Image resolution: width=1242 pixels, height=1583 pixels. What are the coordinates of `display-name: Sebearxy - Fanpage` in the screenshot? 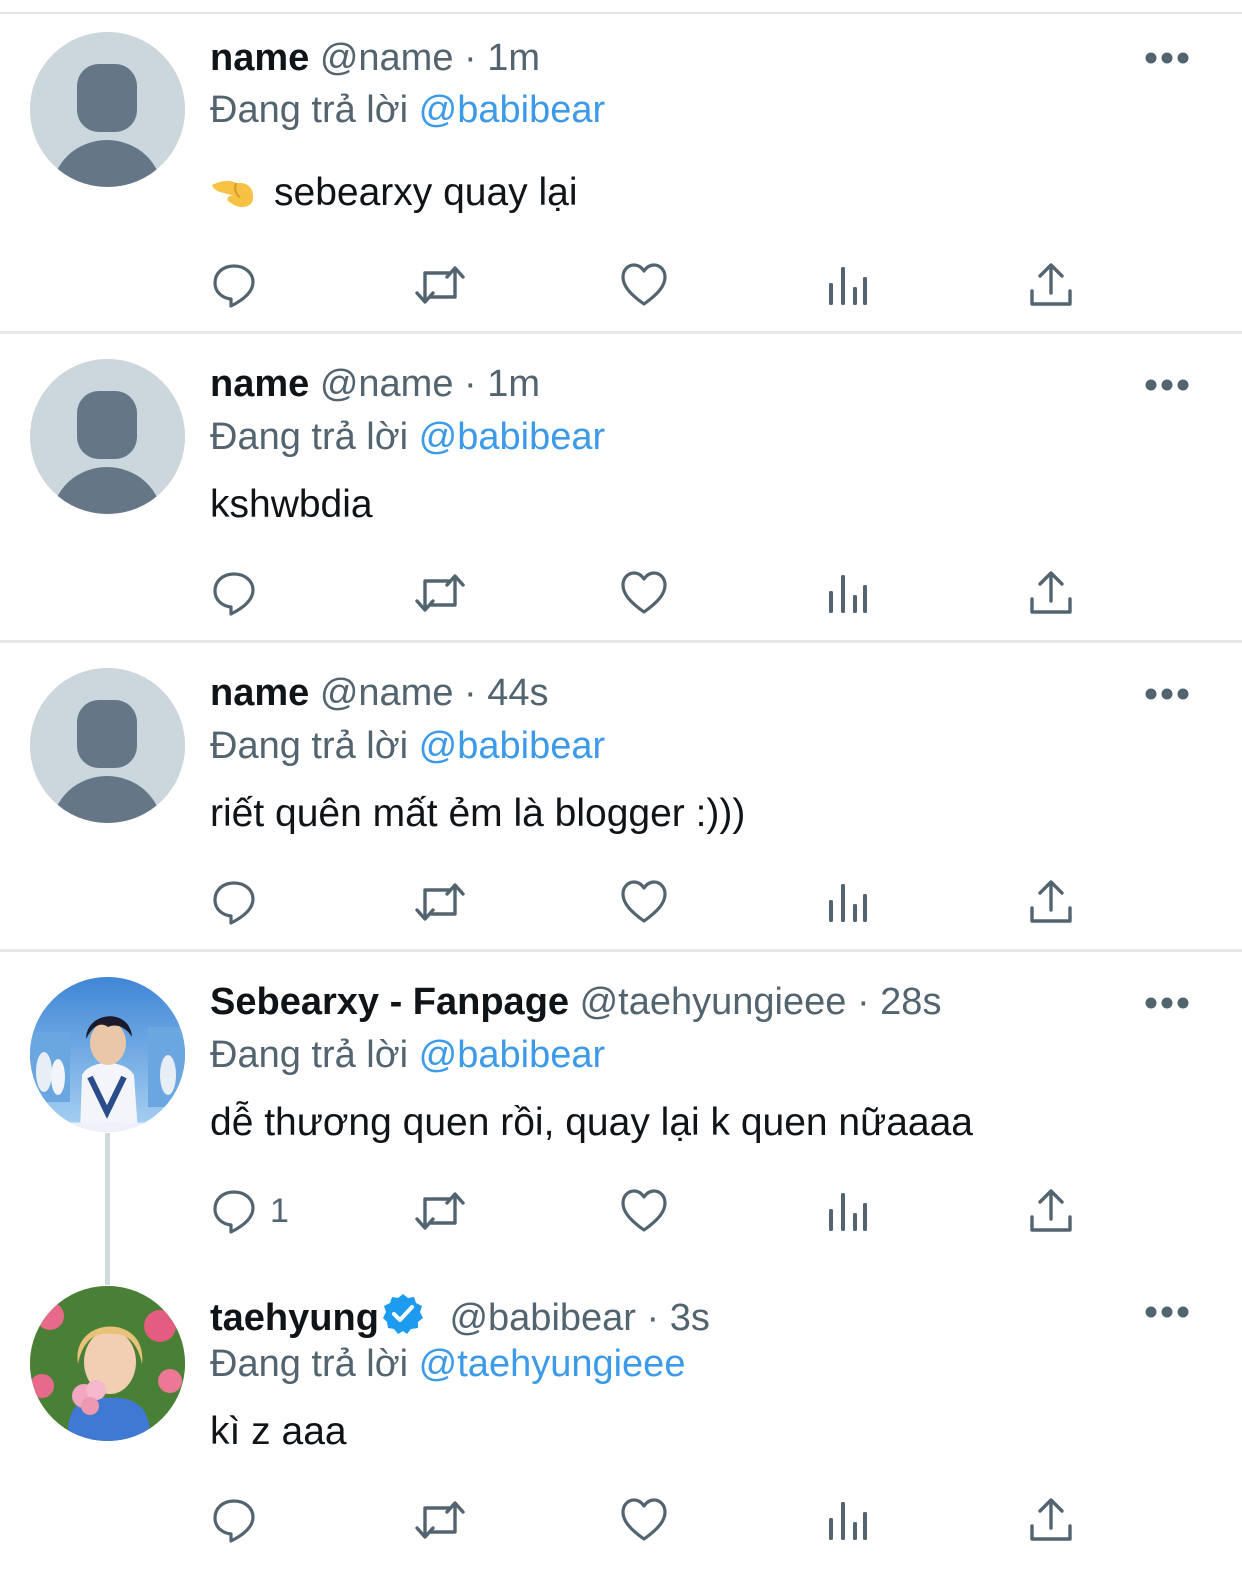 It's located at (389, 1002).